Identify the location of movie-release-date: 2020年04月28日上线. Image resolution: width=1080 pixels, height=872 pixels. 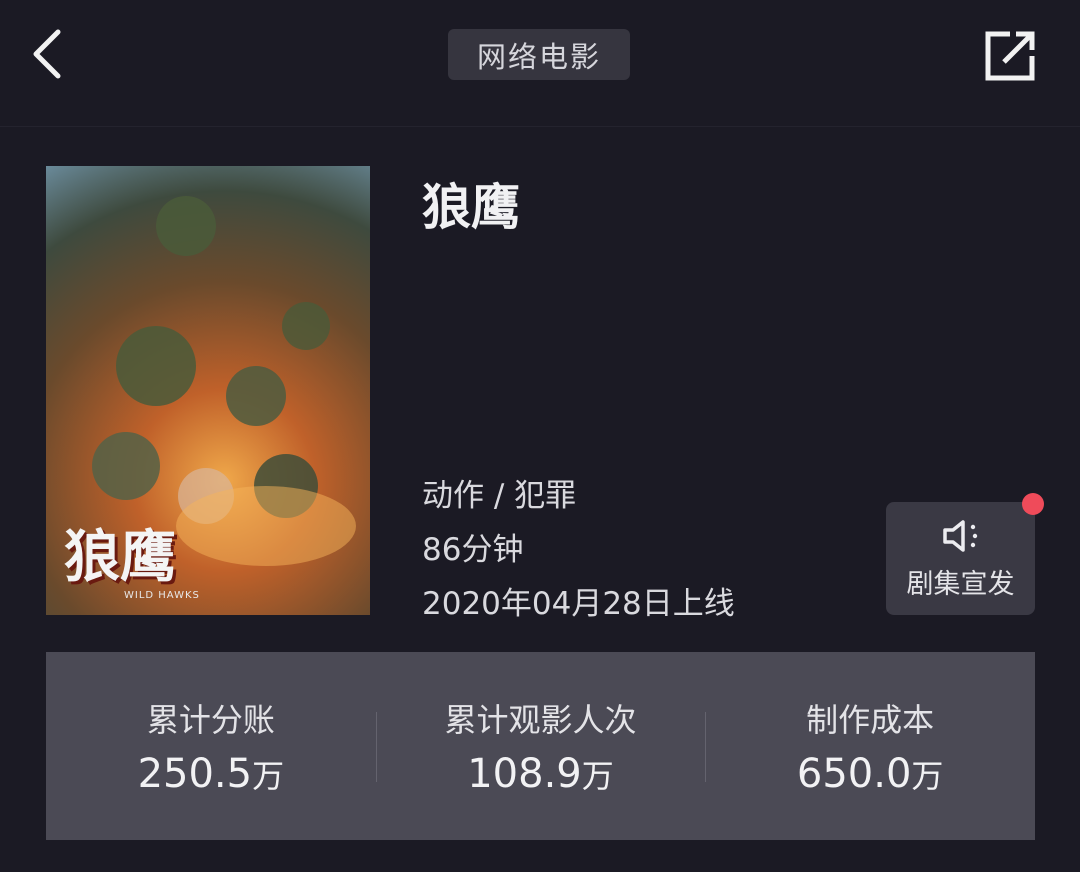
(578, 604).